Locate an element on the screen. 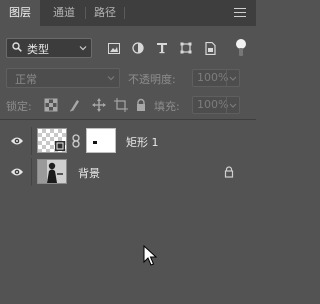  lock-all-icon is located at coordinates (141, 105).